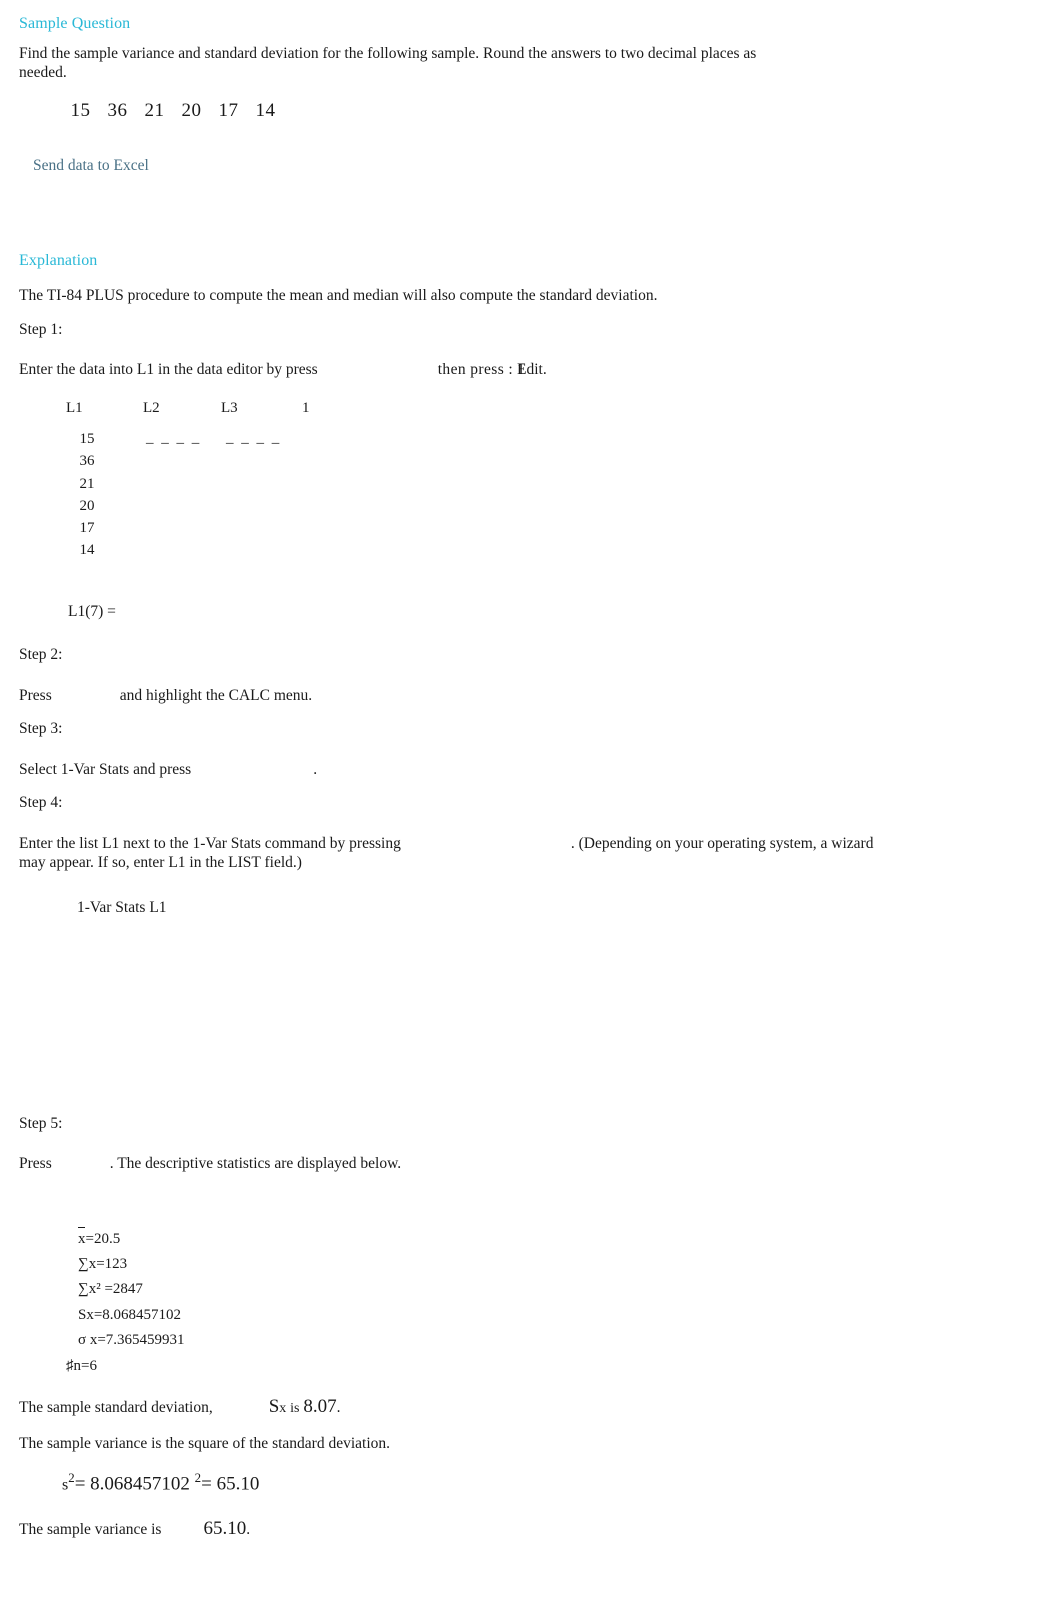 This screenshot has height=1617, width=1062. Describe the element at coordinates (70, 1365) in the screenshot. I see `n-marker-icon: ♯` at that location.